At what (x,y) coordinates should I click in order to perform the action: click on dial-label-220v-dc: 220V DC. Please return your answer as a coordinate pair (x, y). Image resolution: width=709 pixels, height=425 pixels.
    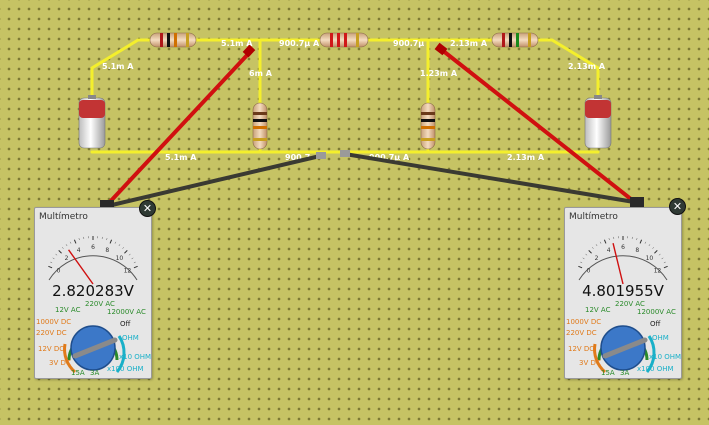
    Looking at the image, I should click on (51, 333).